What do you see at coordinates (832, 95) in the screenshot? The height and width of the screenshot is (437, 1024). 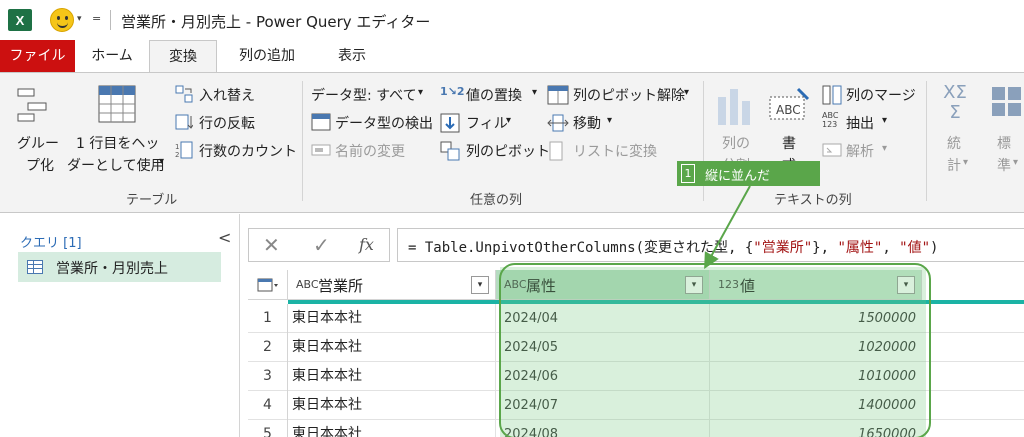 I see `merge-columns-icon` at bounding box center [832, 95].